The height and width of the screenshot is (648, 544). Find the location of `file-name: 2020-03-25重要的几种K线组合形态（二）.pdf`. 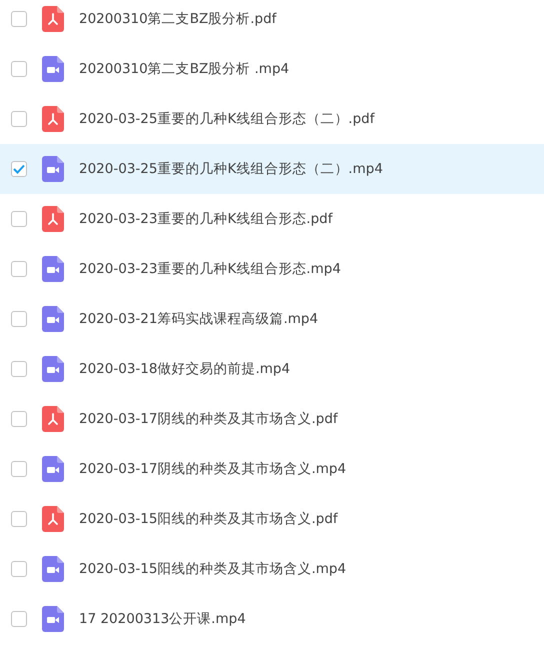

file-name: 2020-03-25重要的几种K线组合形态（二）.pdf is located at coordinates (226, 119).